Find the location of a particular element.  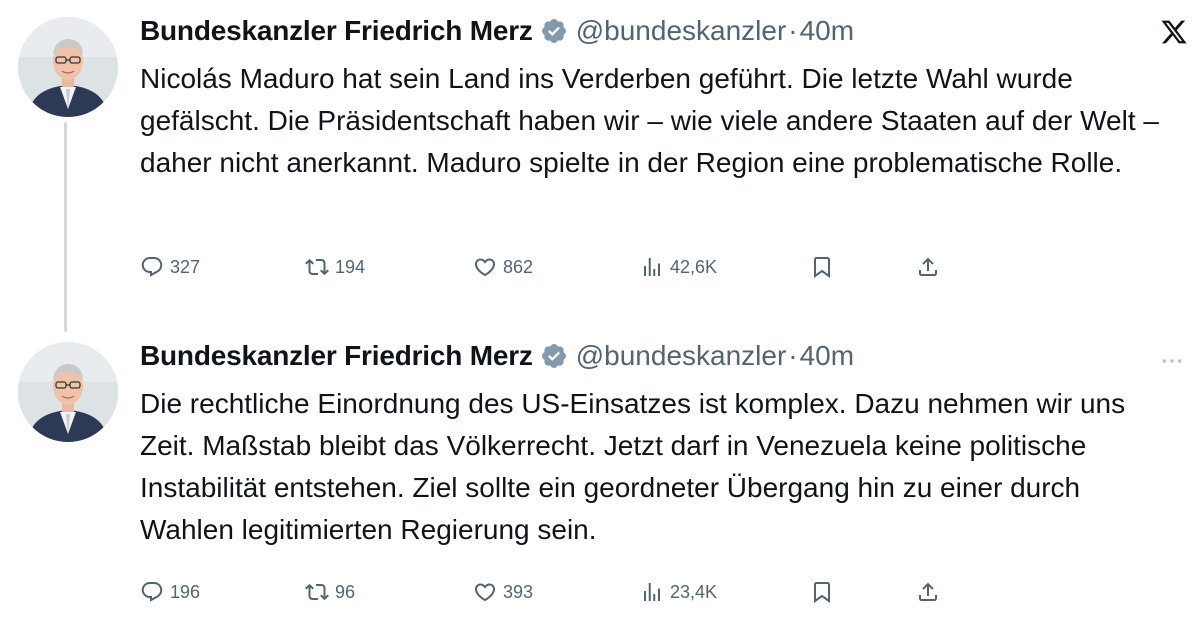

tweet-actions: 196 96 393 23,4K is located at coordinates (550, 592).